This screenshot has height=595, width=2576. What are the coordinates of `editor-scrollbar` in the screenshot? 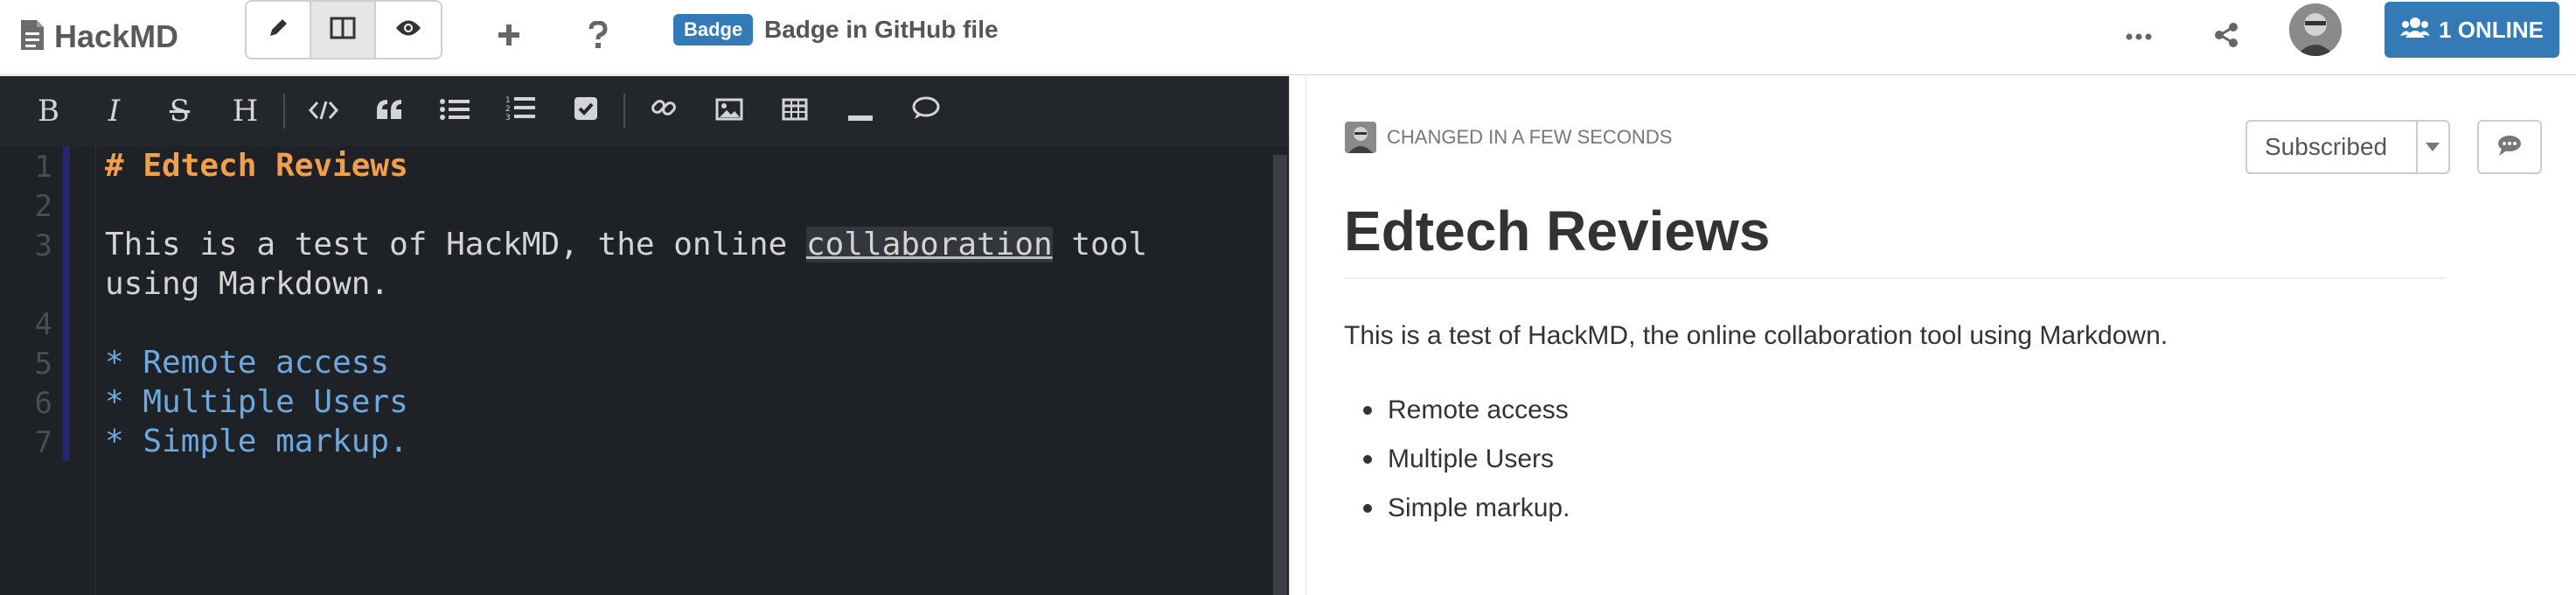 It's located at (1280, 375).